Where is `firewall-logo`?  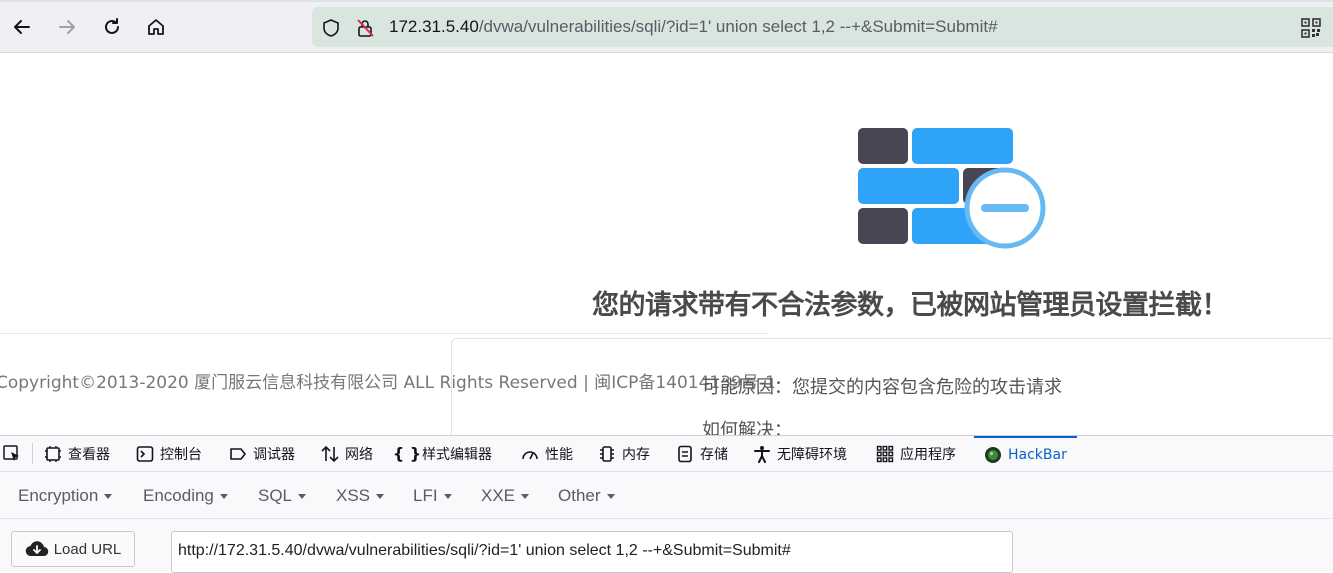 firewall-logo is located at coordinates (952, 188).